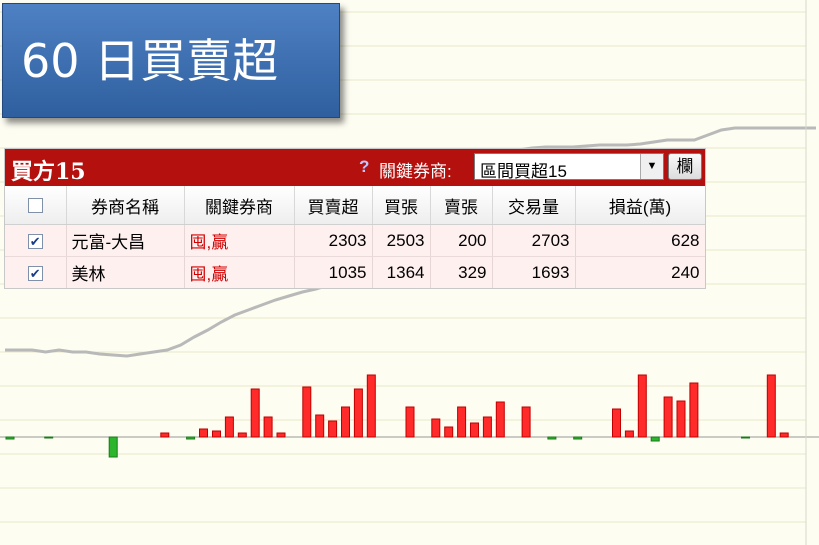  I want to click on key-broker-select-value: 區間買超15, so click(523, 171).